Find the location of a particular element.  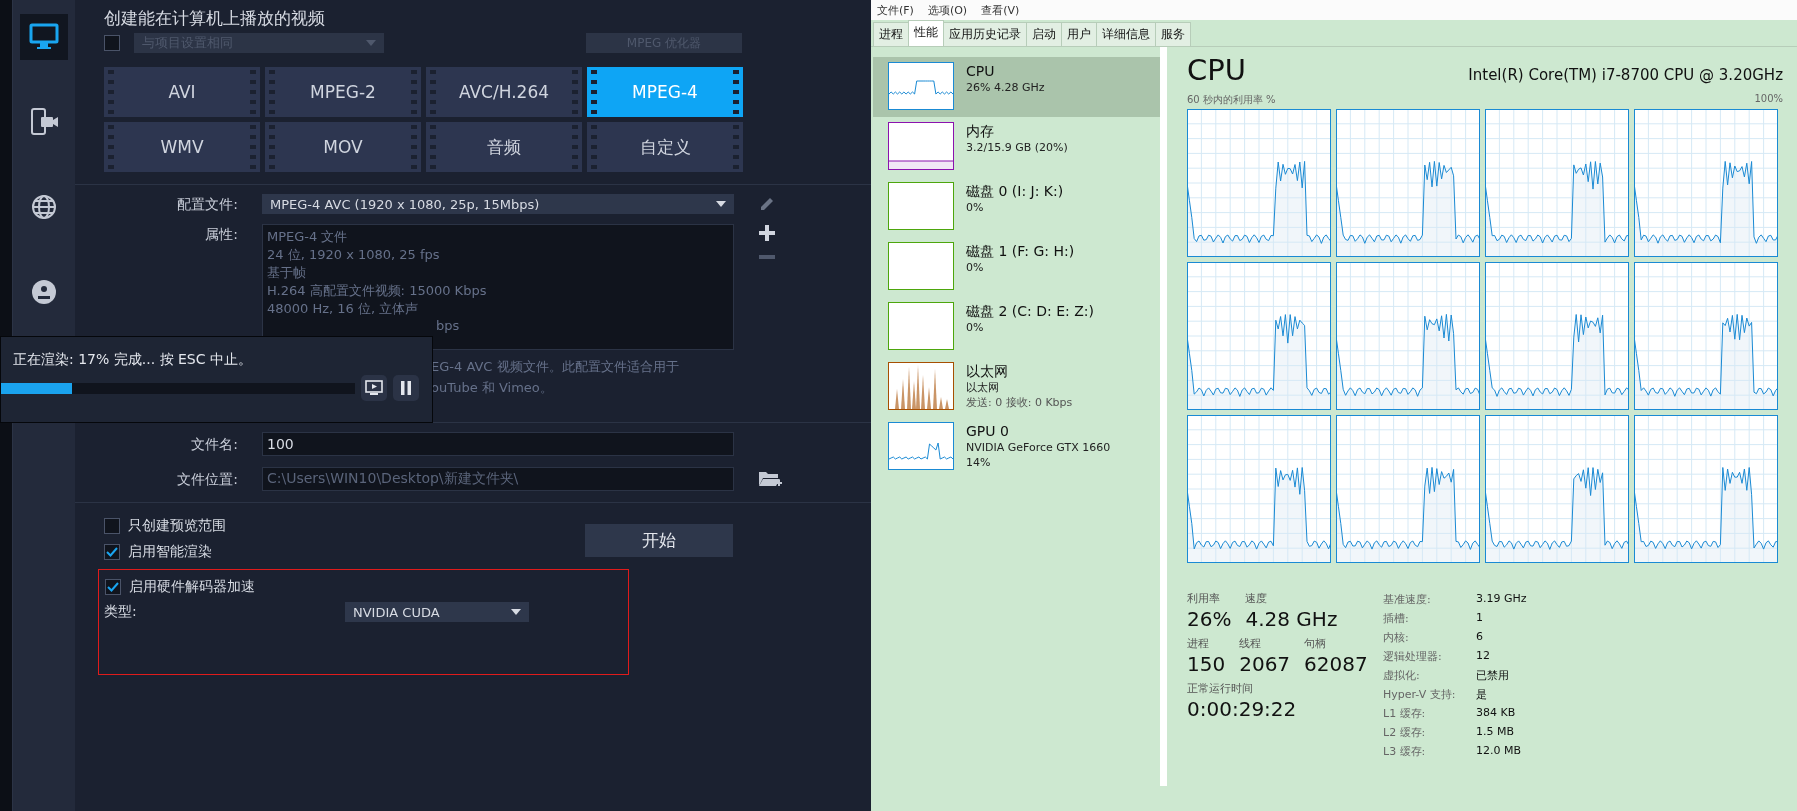

resource-detail: 3.2/15.9 GB (20%) is located at coordinates (1017, 147).